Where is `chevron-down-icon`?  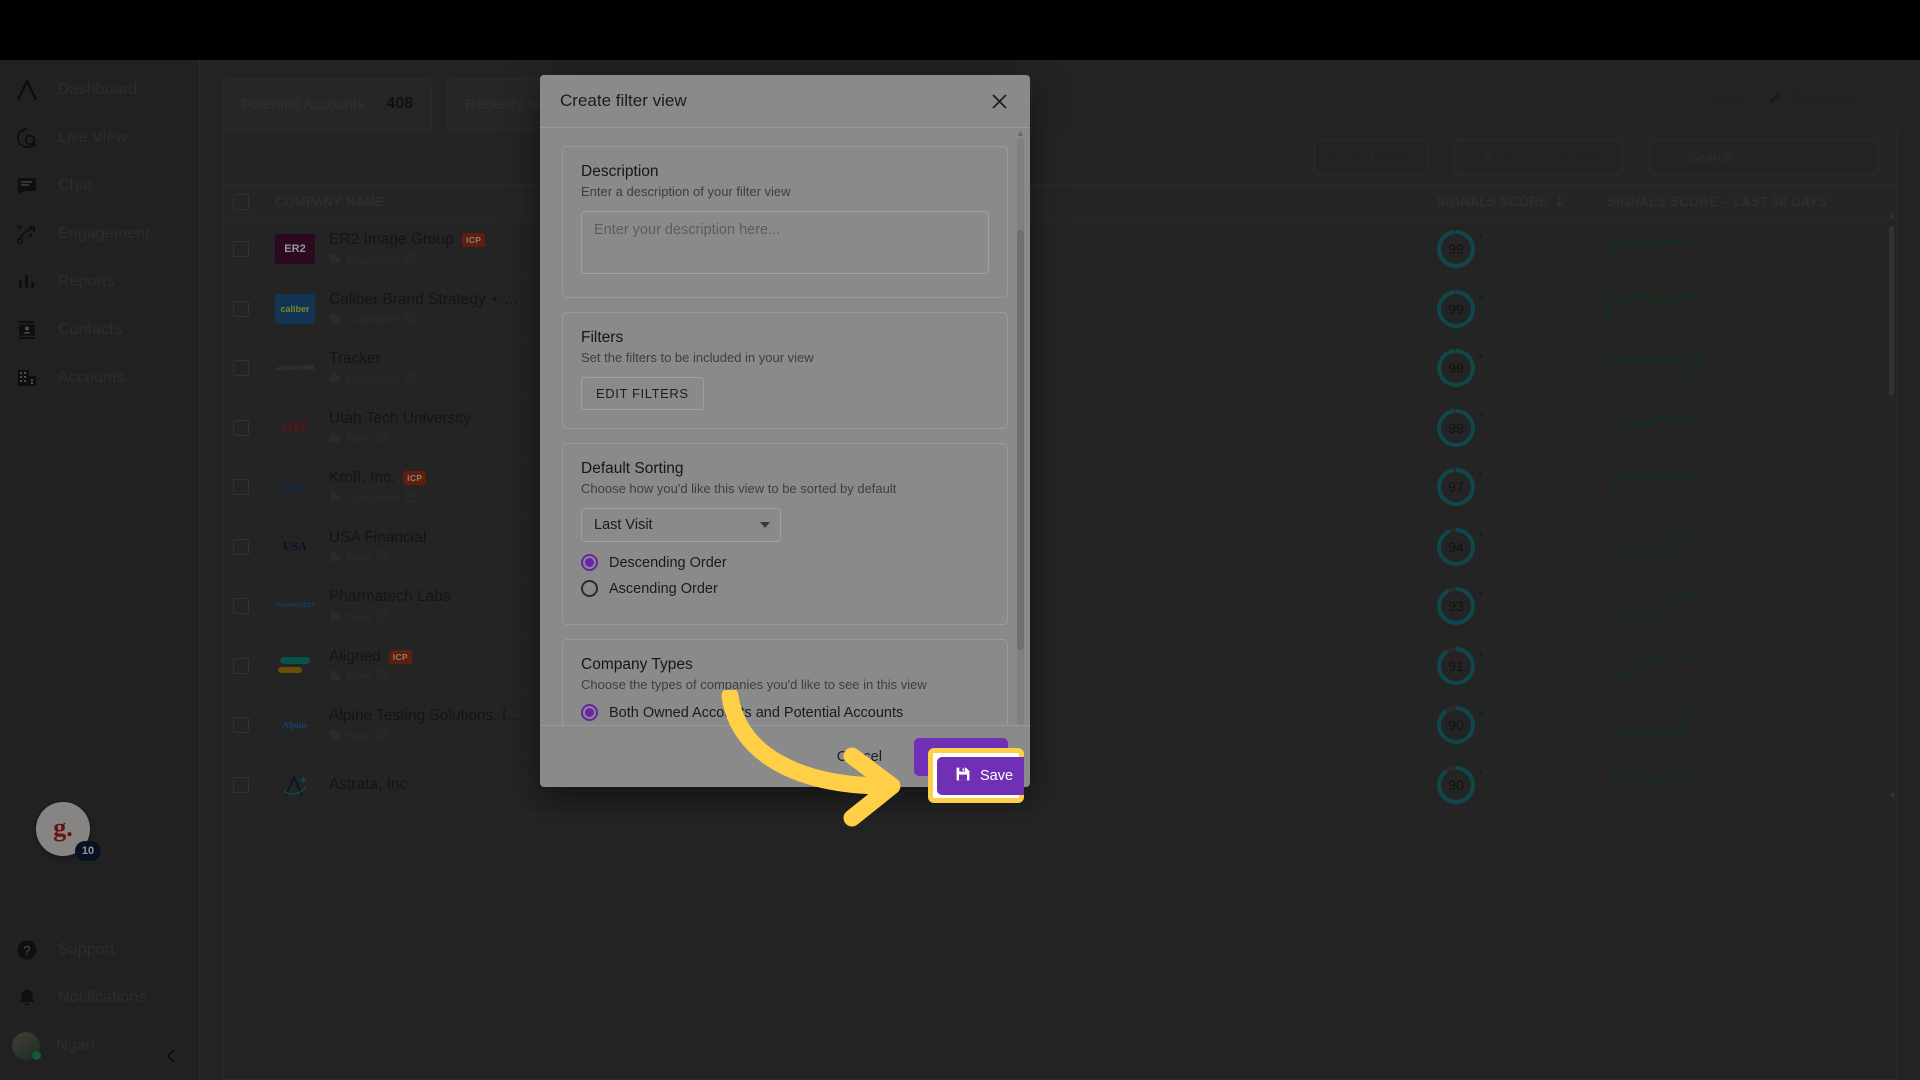 chevron-down-icon is located at coordinates (765, 525).